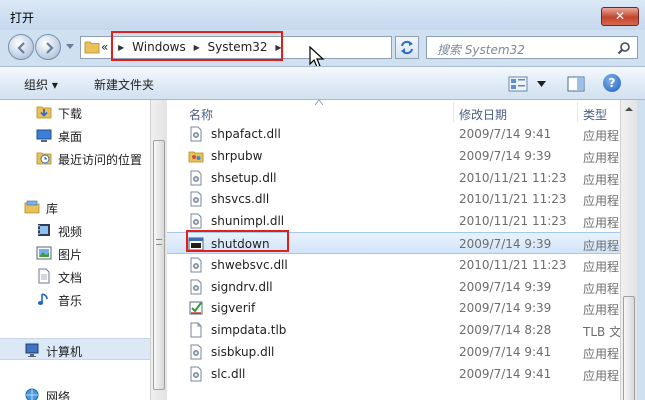  I want to click on organize-button: 组织 ▾, so click(41, 84).